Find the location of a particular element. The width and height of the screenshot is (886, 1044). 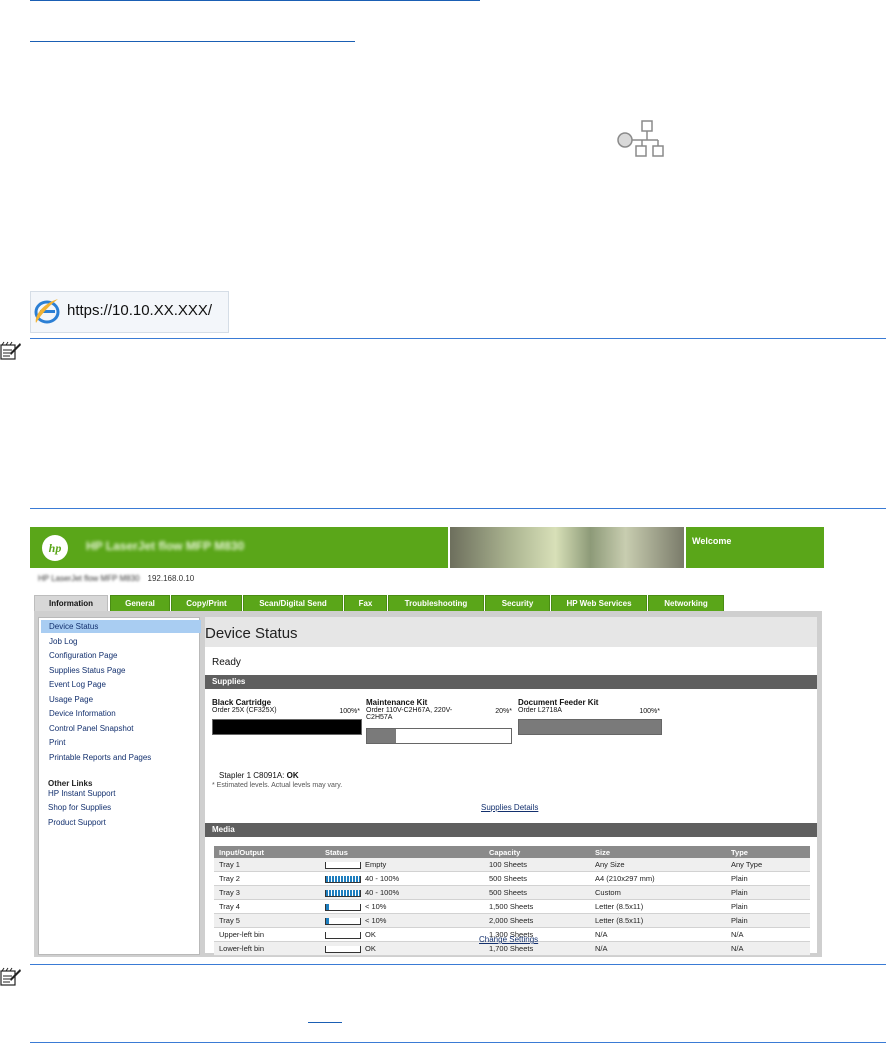

cell-io: Tray 2 is located at coordinates (267, 878).